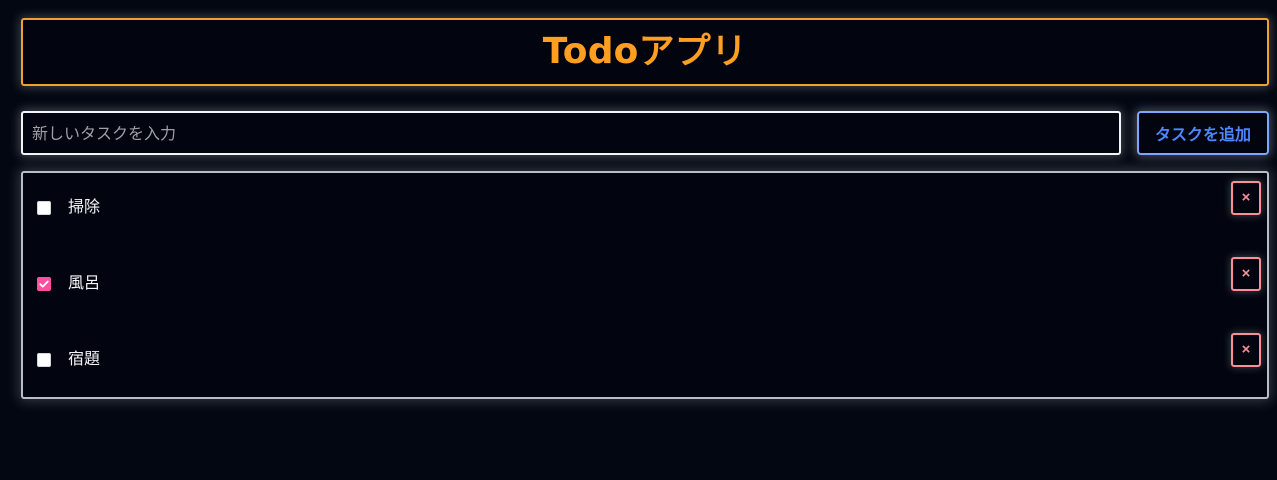  I want to click on new-task-input, so click(571, 133).